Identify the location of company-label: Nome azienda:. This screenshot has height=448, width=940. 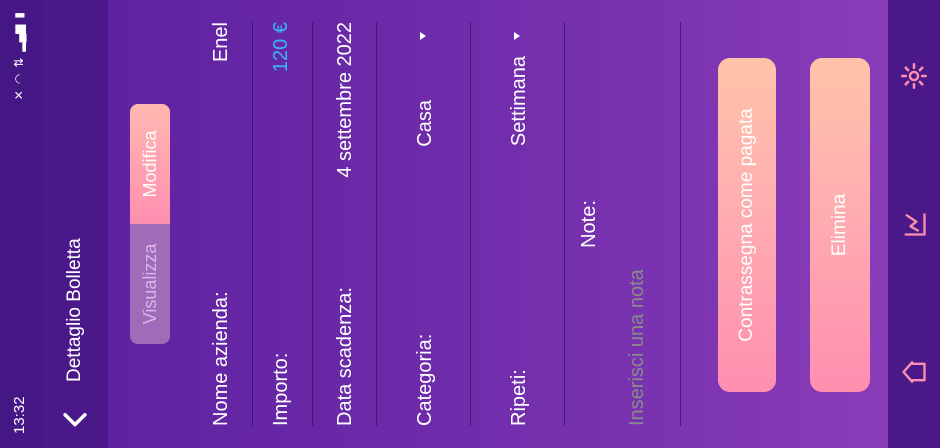
(221, 358).